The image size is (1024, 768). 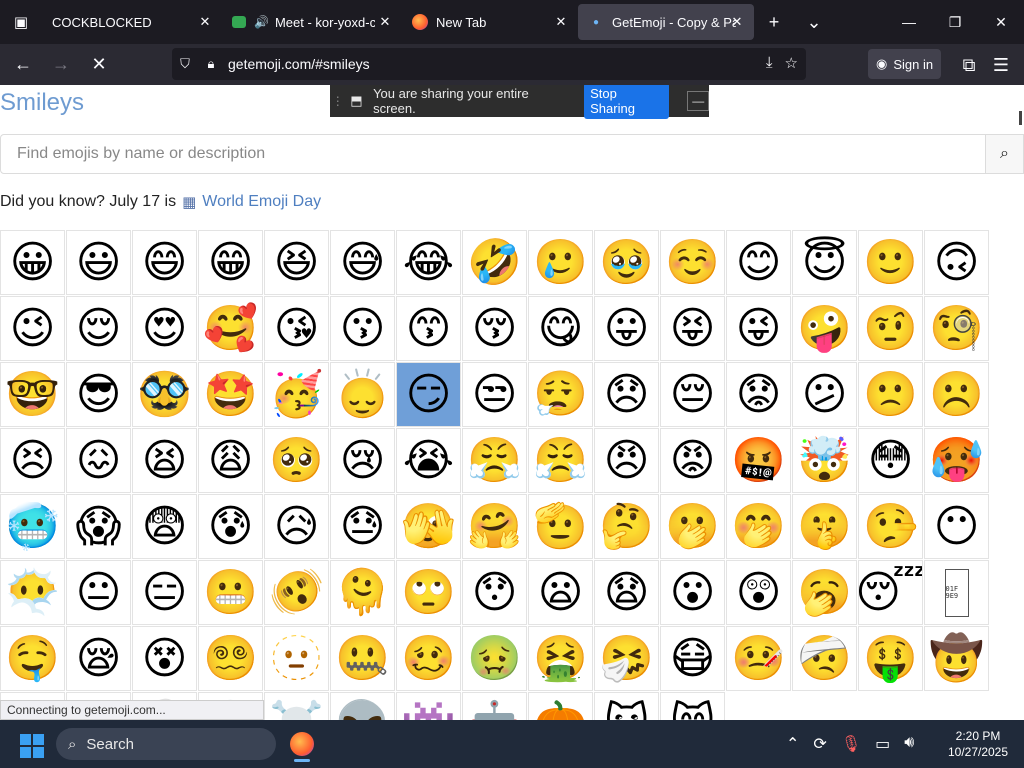 I want to click on emoji-cell: 😙, so click(x=428, y=328).